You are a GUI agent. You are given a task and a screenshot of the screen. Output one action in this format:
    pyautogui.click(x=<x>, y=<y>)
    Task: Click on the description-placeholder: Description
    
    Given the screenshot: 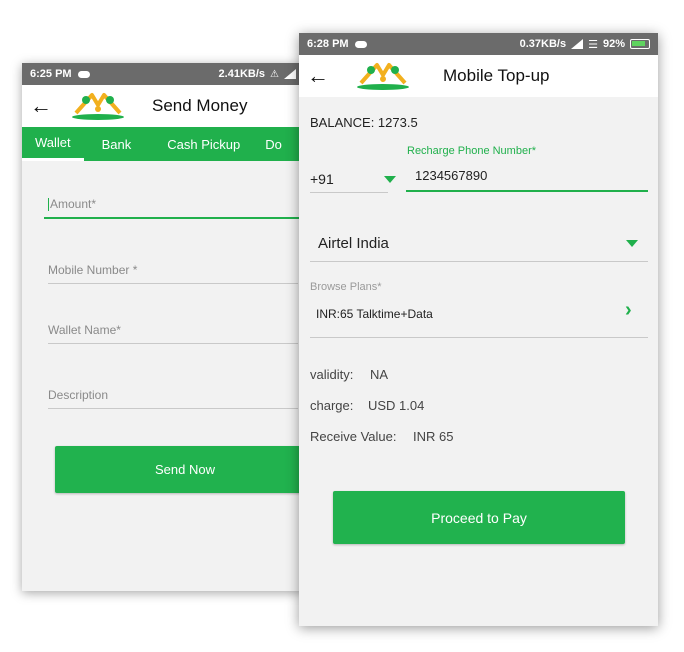 What is the action you would take?
    pyautogui.click(x=78, y=395)
    